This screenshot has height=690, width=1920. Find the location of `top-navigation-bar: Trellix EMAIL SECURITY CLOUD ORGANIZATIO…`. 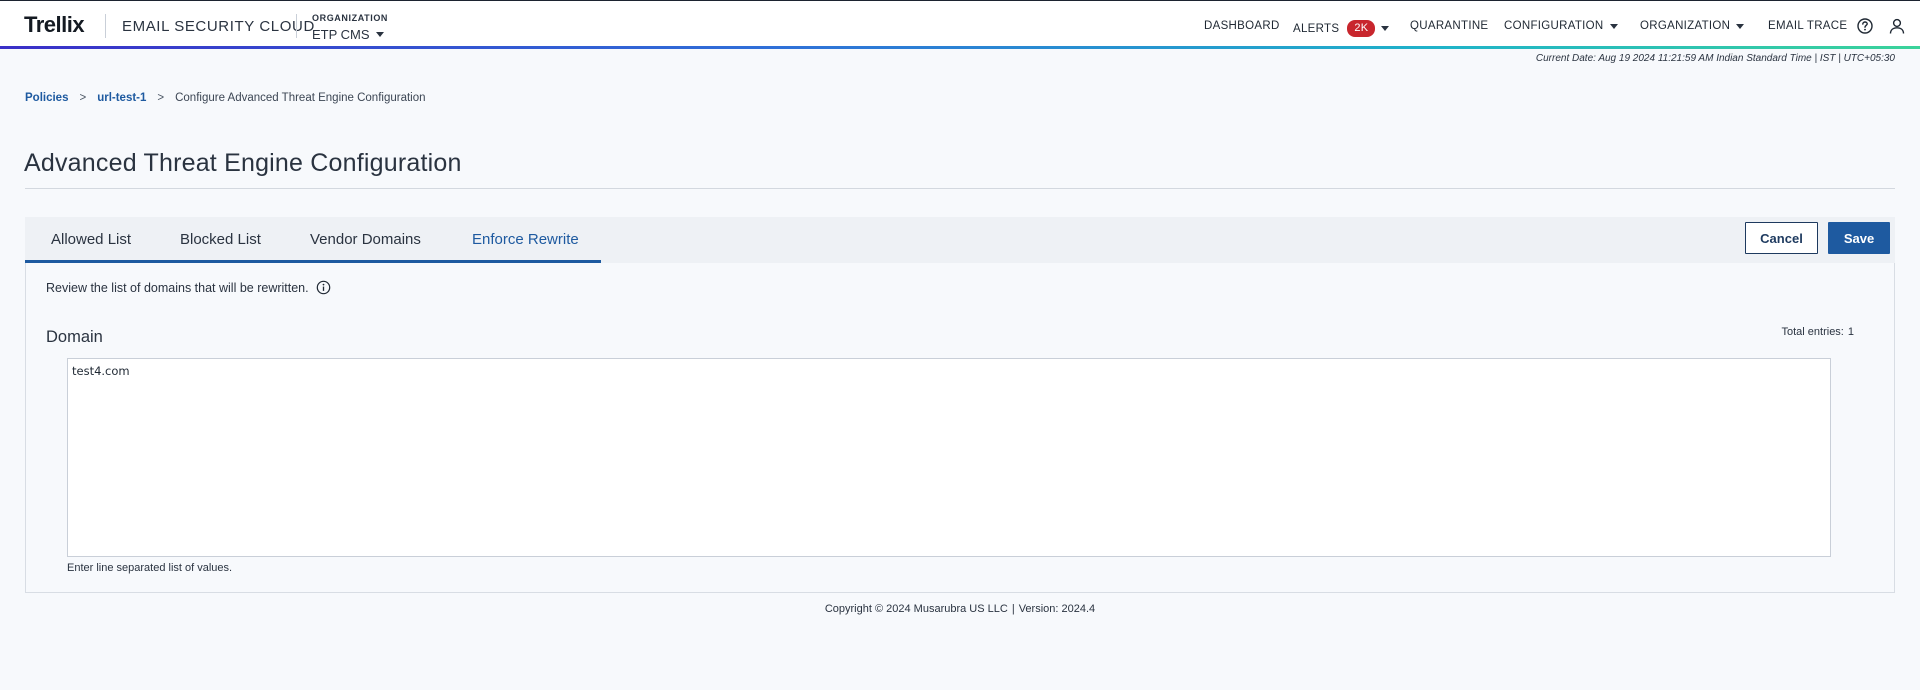

top-navigation-bar: Trellix EMAIL SECURITY CLOUD ORGANIZATIO… is located at coordinates (960, 24).